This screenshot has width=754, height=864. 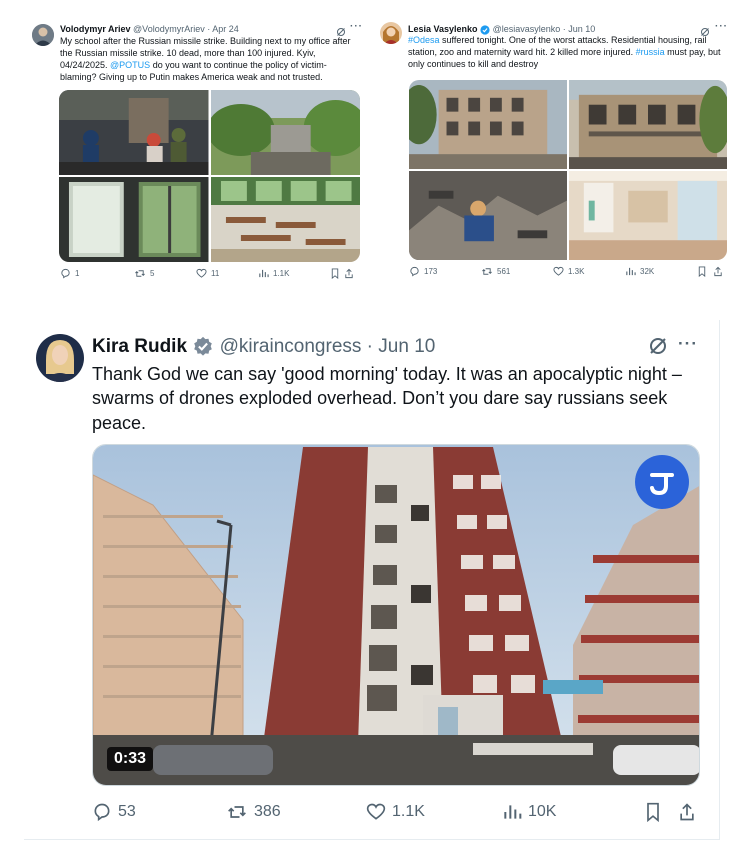 I want to click on tweet-date: Apr 24, so click(x=225, y=29).